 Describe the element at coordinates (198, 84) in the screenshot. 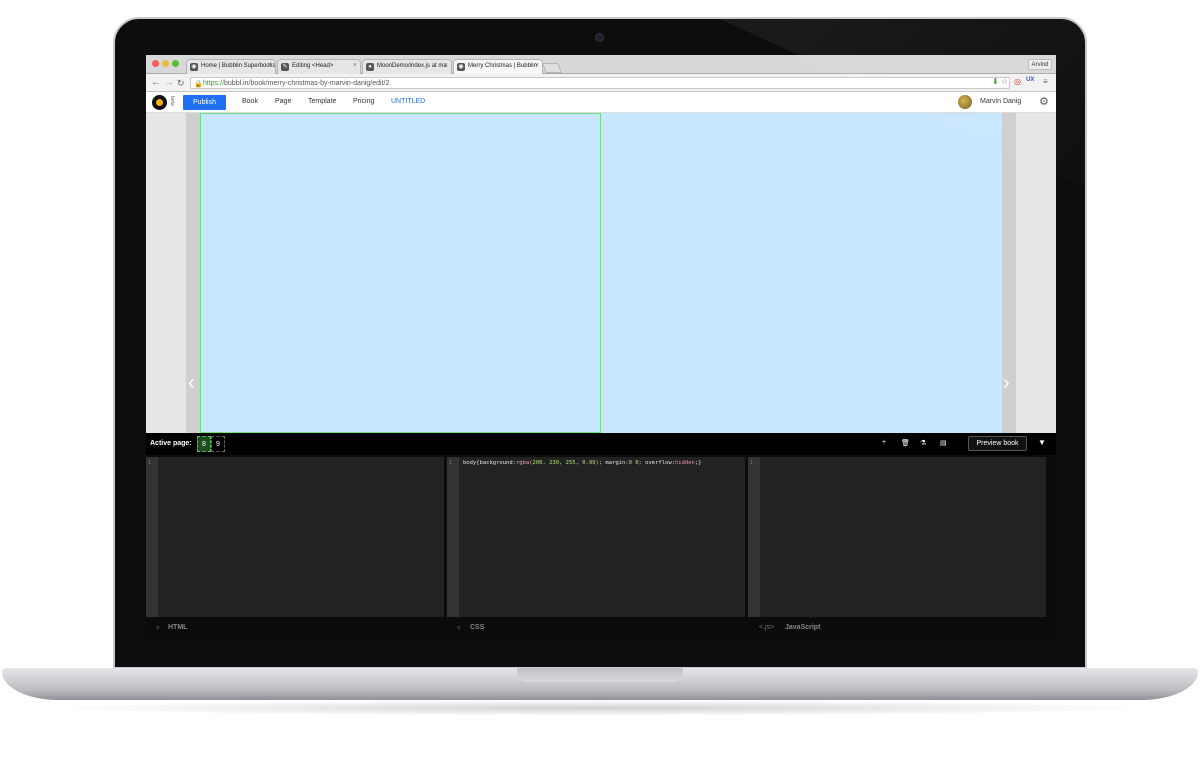

I see `lock-icon: 🔒` at that location.